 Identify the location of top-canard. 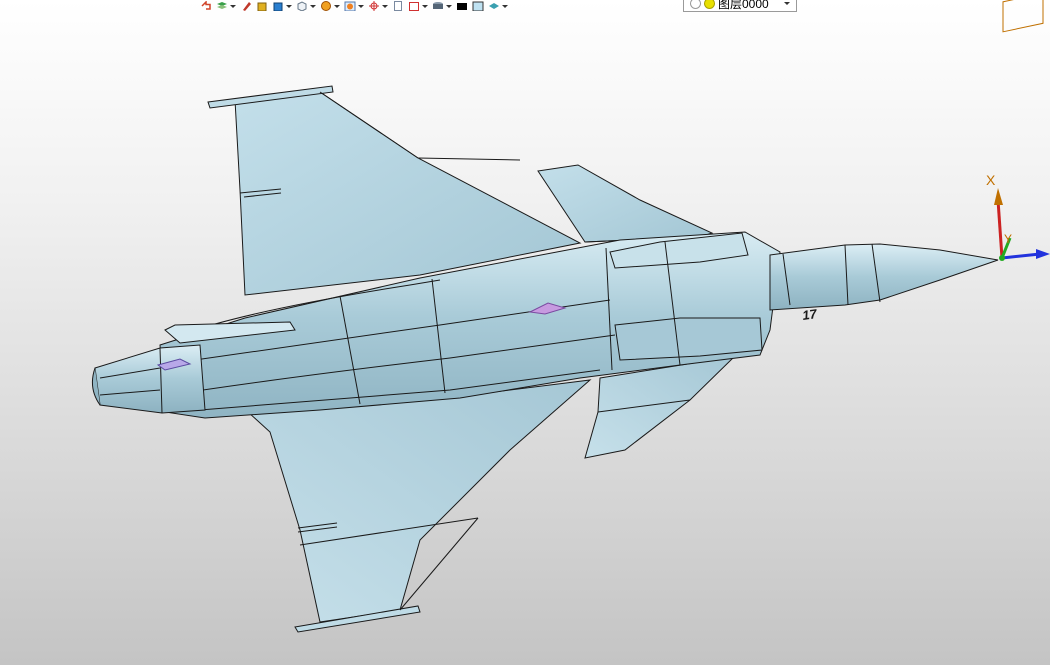
(625, 203).